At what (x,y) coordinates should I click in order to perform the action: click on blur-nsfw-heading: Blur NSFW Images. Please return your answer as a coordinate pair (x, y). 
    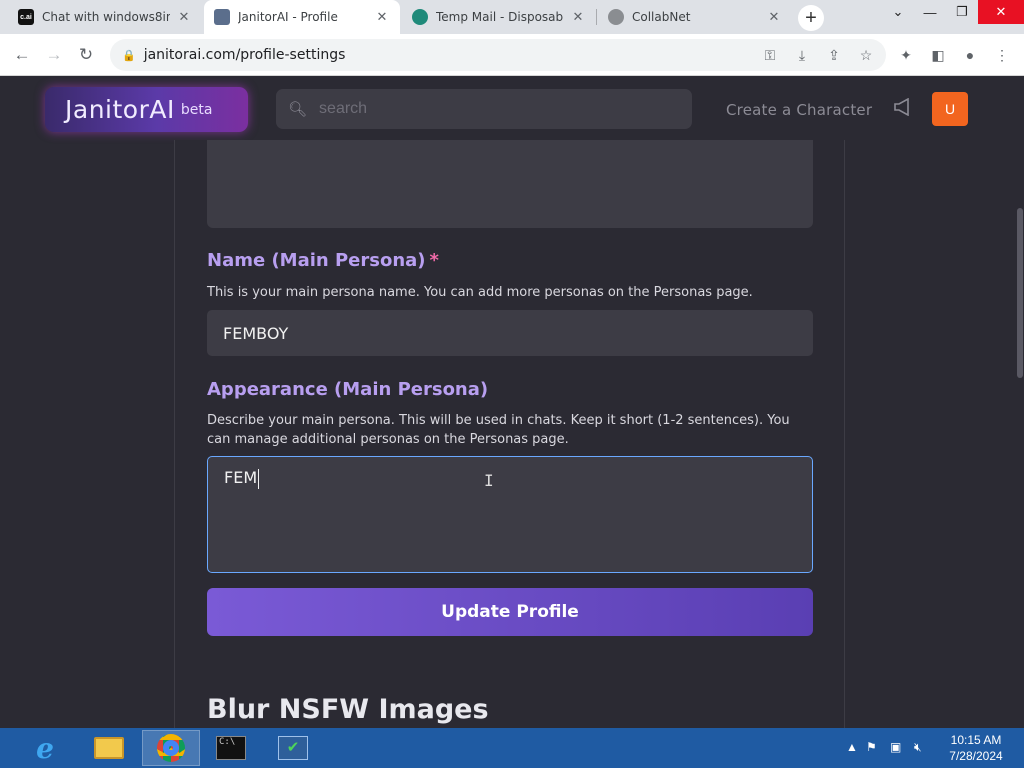
    Looking at the image, I should click on (348, 709).